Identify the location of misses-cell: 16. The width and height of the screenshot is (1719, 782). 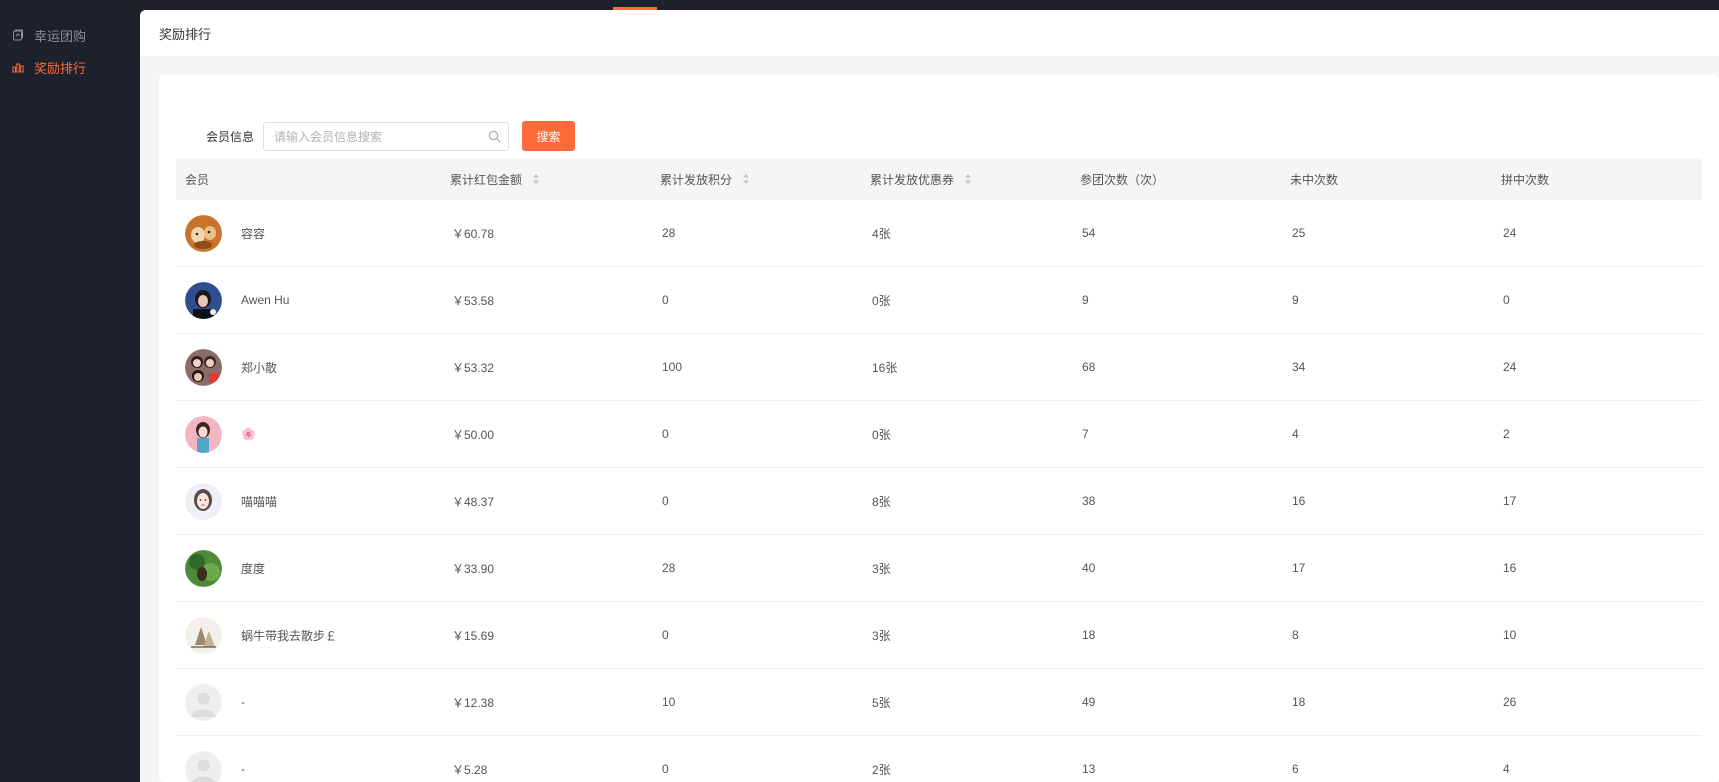
(1299, 501).